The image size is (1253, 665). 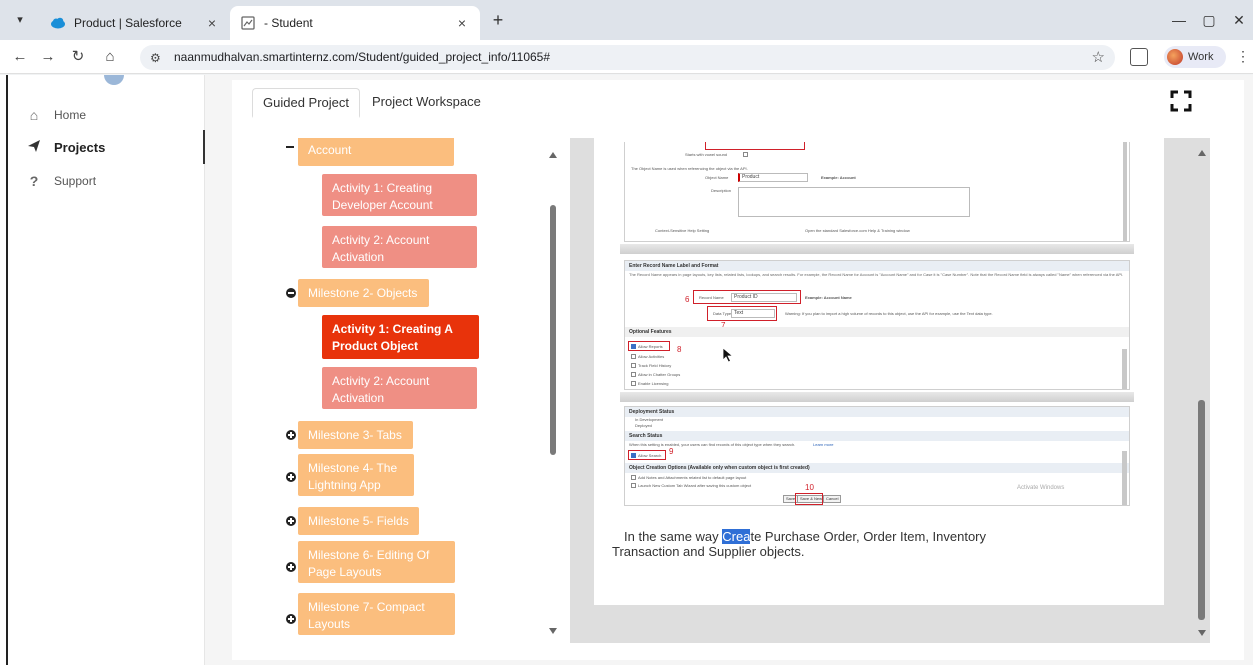 I want to click on avatar, so click(x=1175, y=57).